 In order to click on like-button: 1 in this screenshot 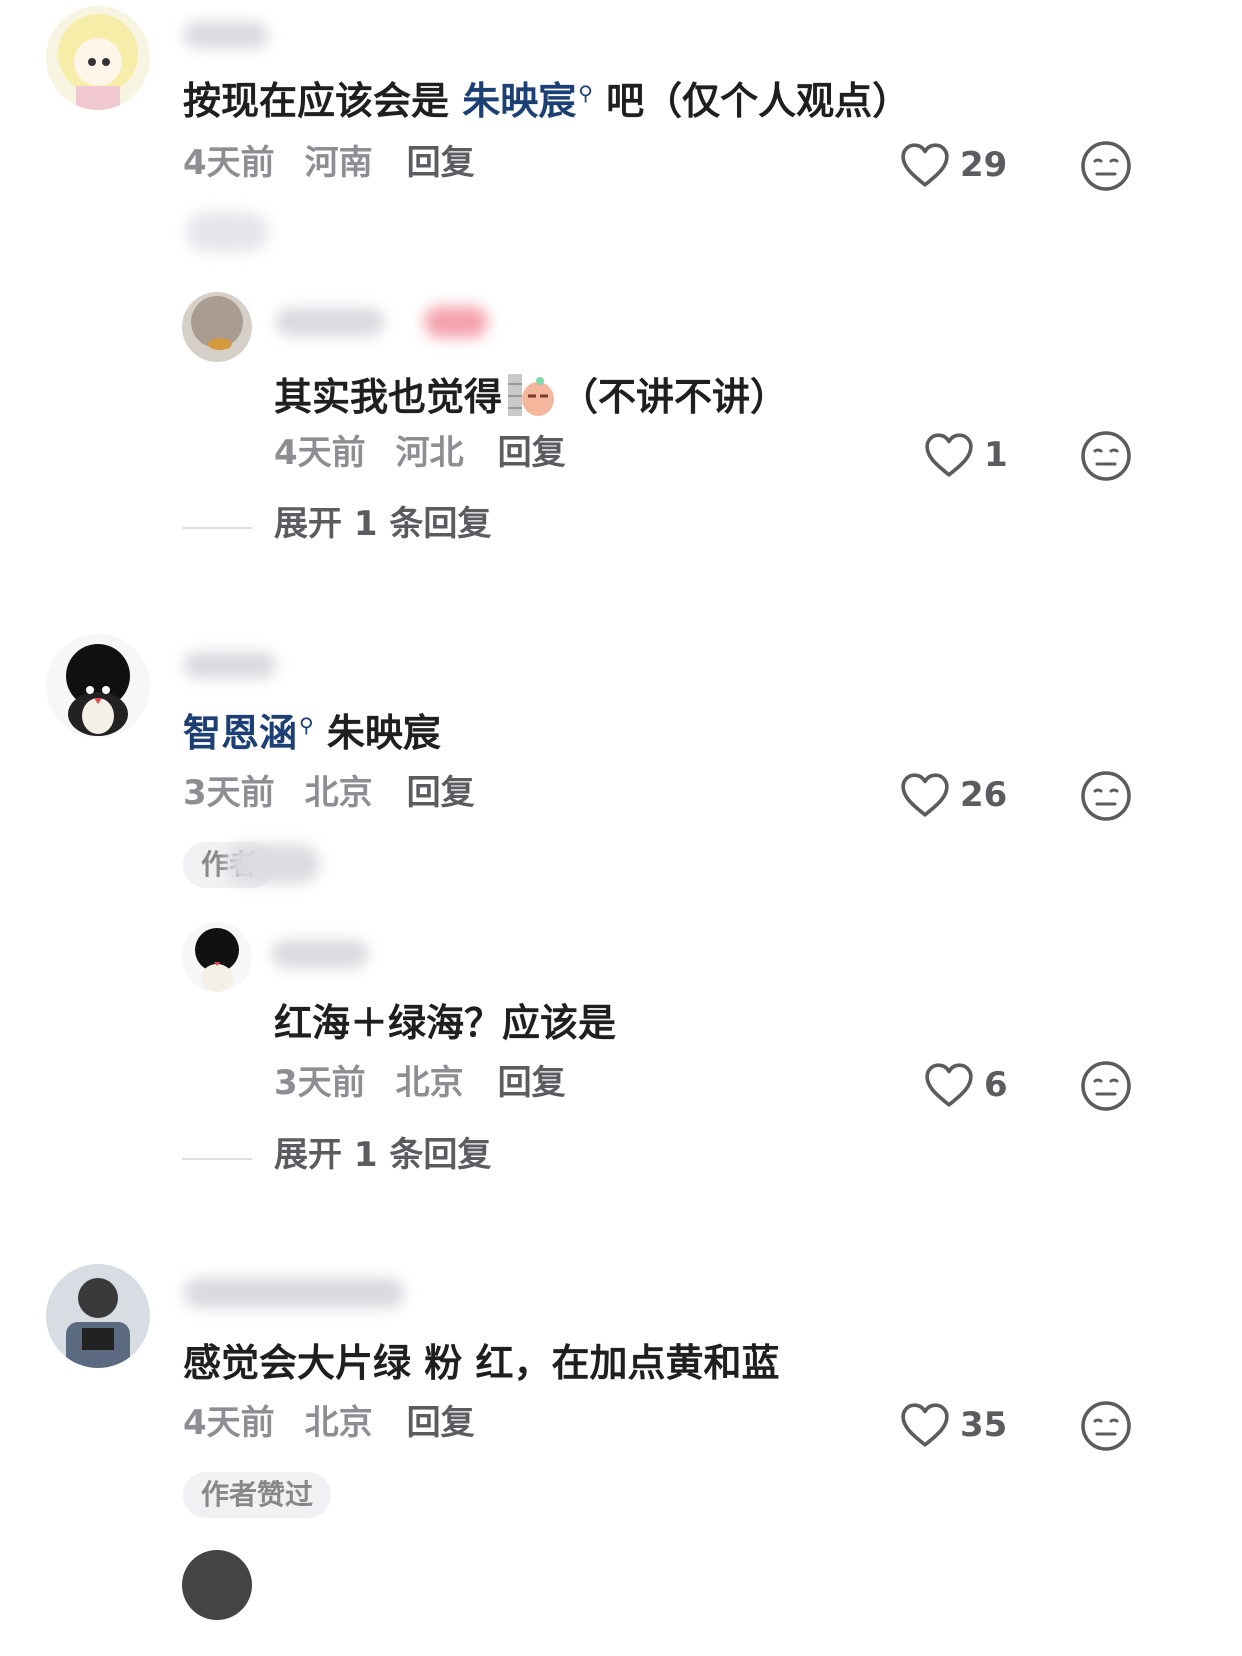, I will do `click(966, 455)`.